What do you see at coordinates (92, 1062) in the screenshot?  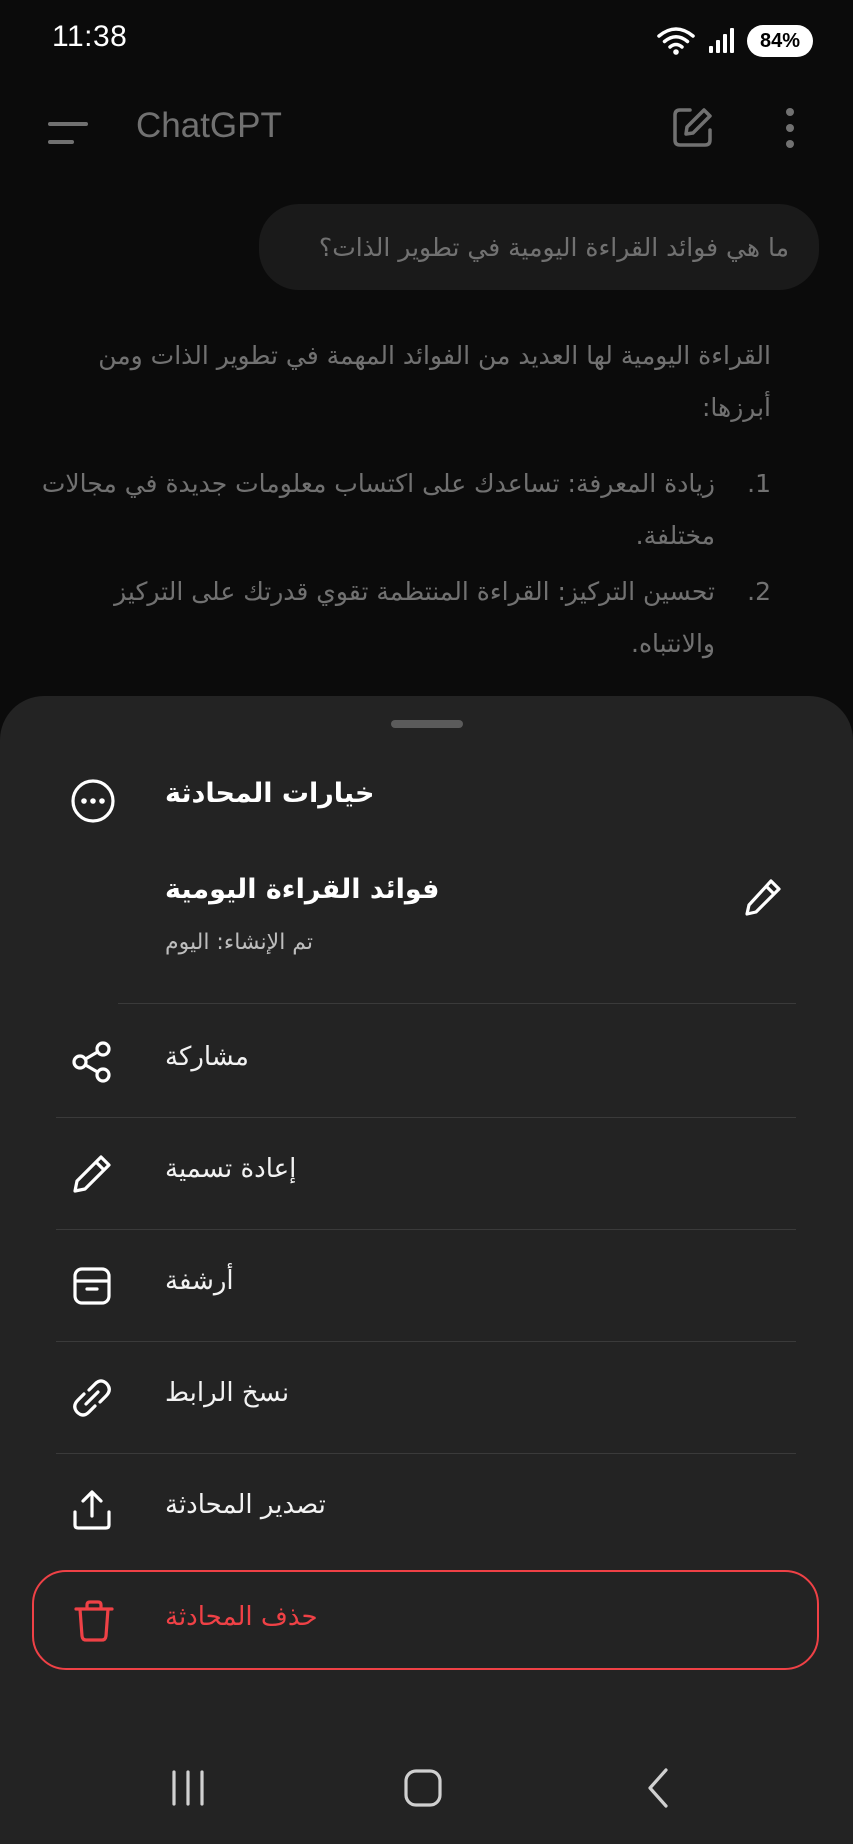 I see `share-icon` at bounding box center [92, 1062].